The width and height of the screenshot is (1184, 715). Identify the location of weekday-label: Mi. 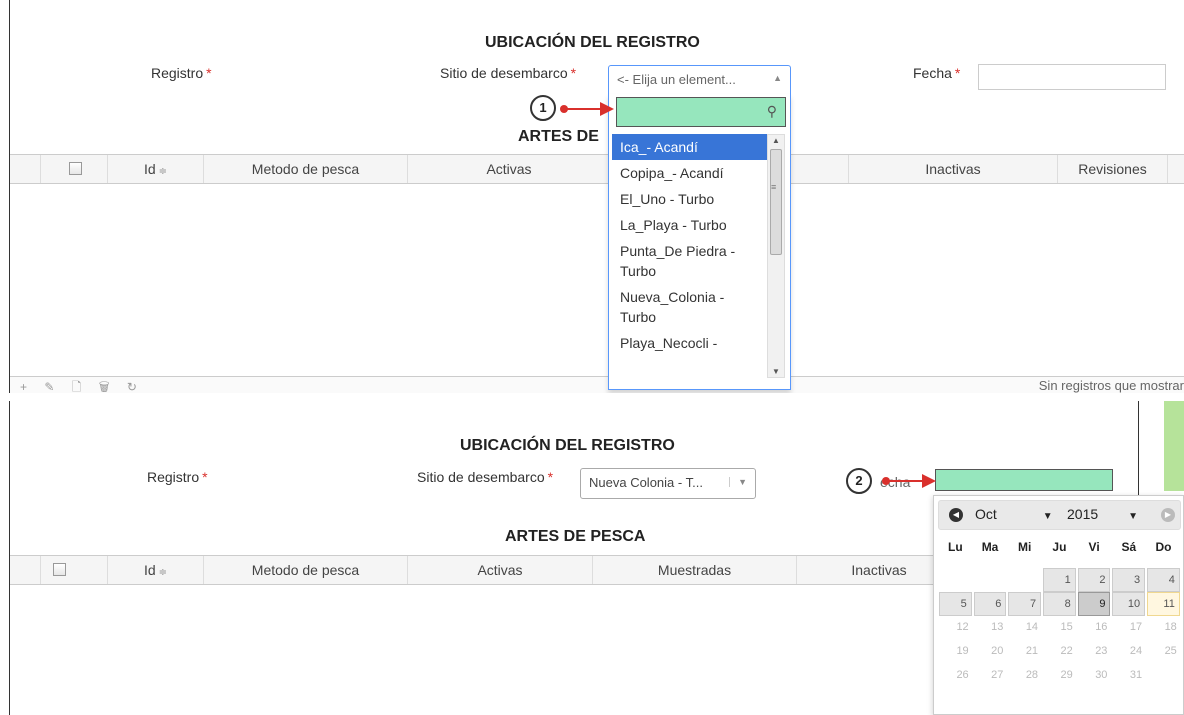
(1025, 547).